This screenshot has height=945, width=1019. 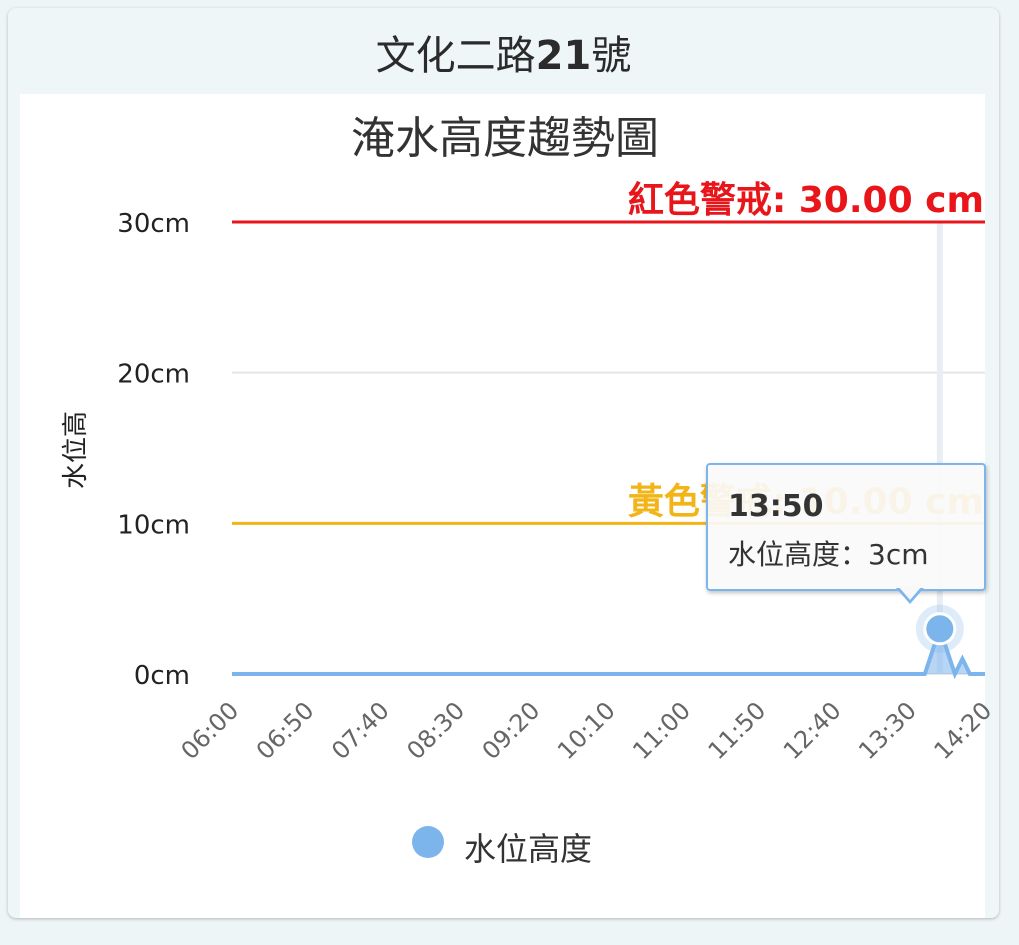 I want to click on y-tick-label: 10cm, so click(x=153, y=525).